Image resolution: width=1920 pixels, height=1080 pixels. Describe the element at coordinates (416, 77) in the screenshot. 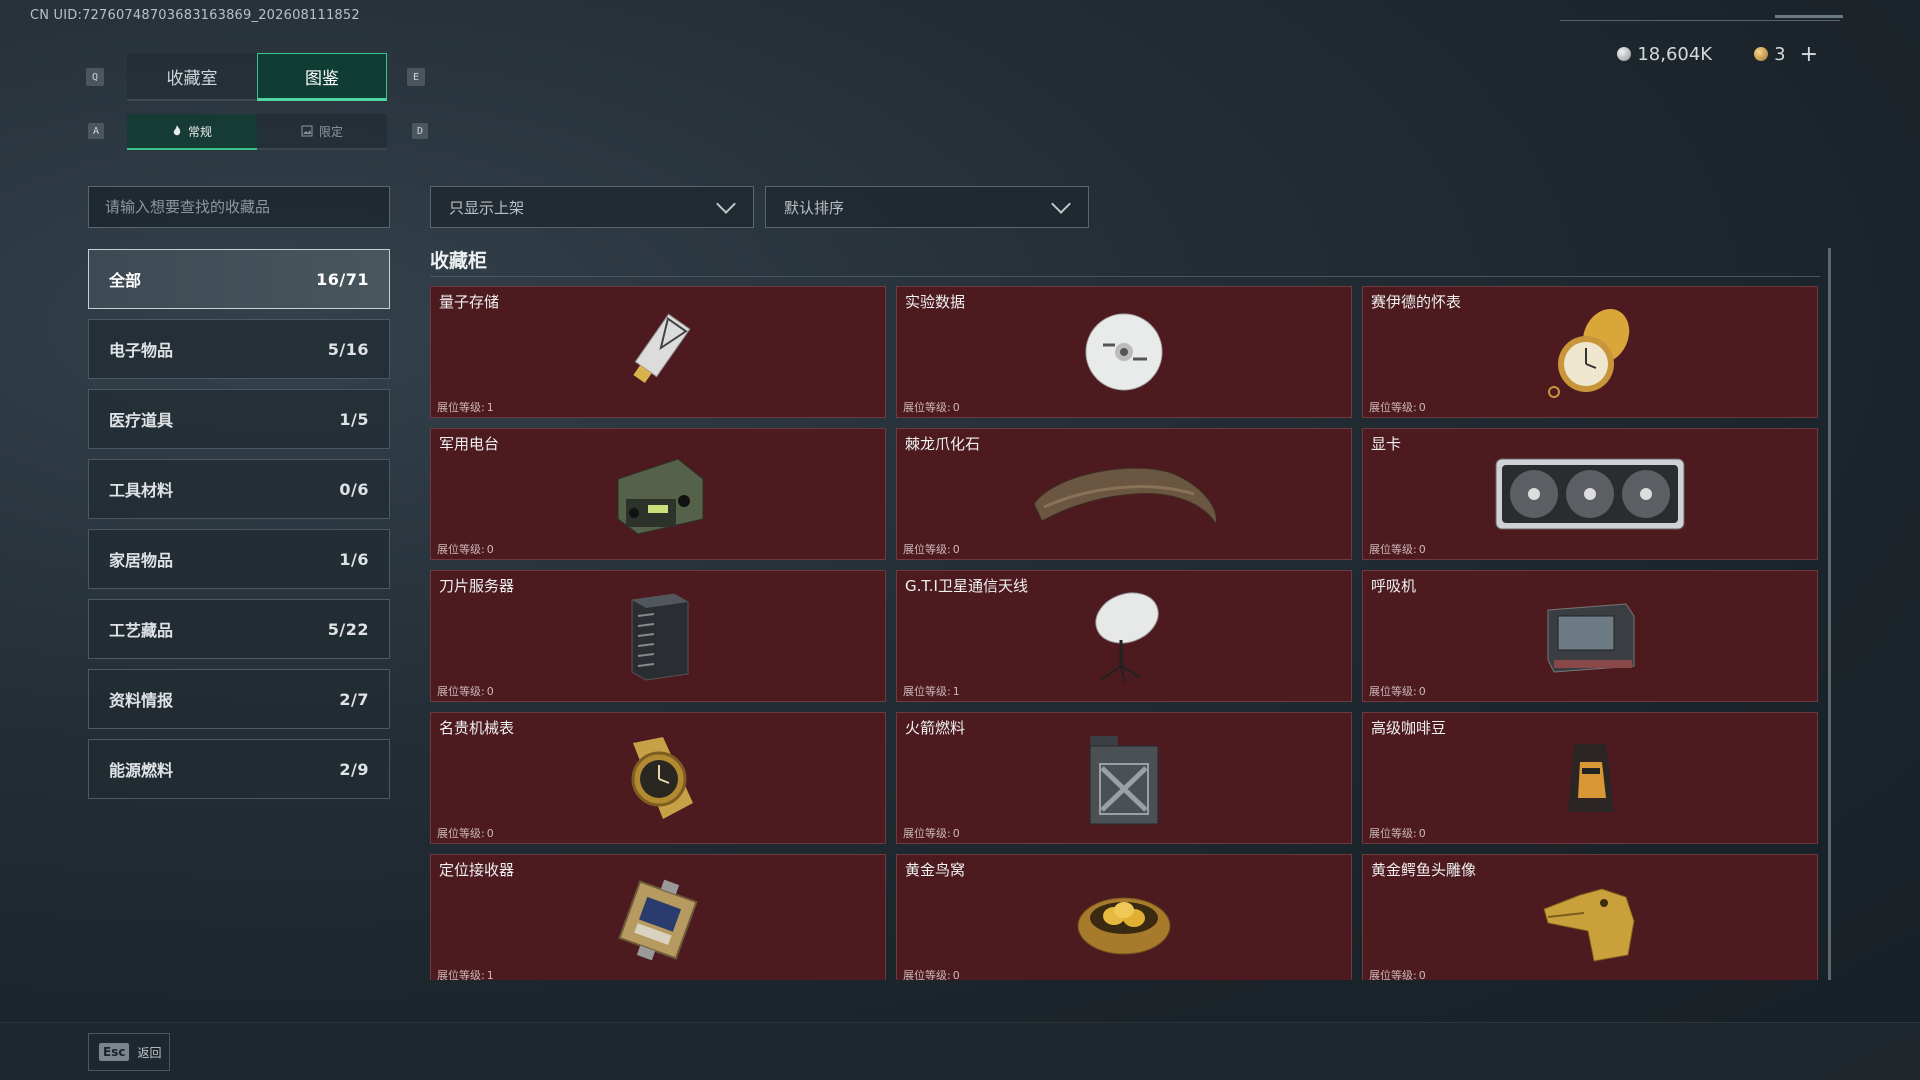

I see `key-hint-e: E` at that location.